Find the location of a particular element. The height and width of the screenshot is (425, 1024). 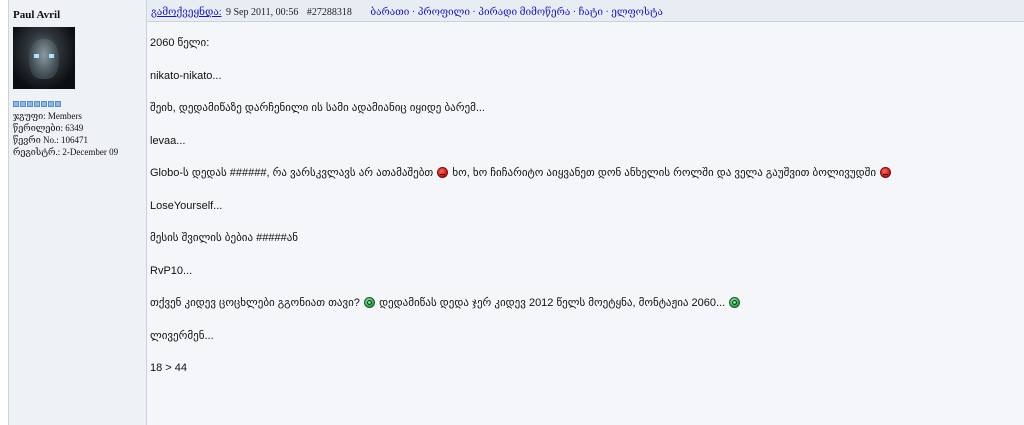

author-group: ჯგუფი: Members is located at coordinates (47, 116).